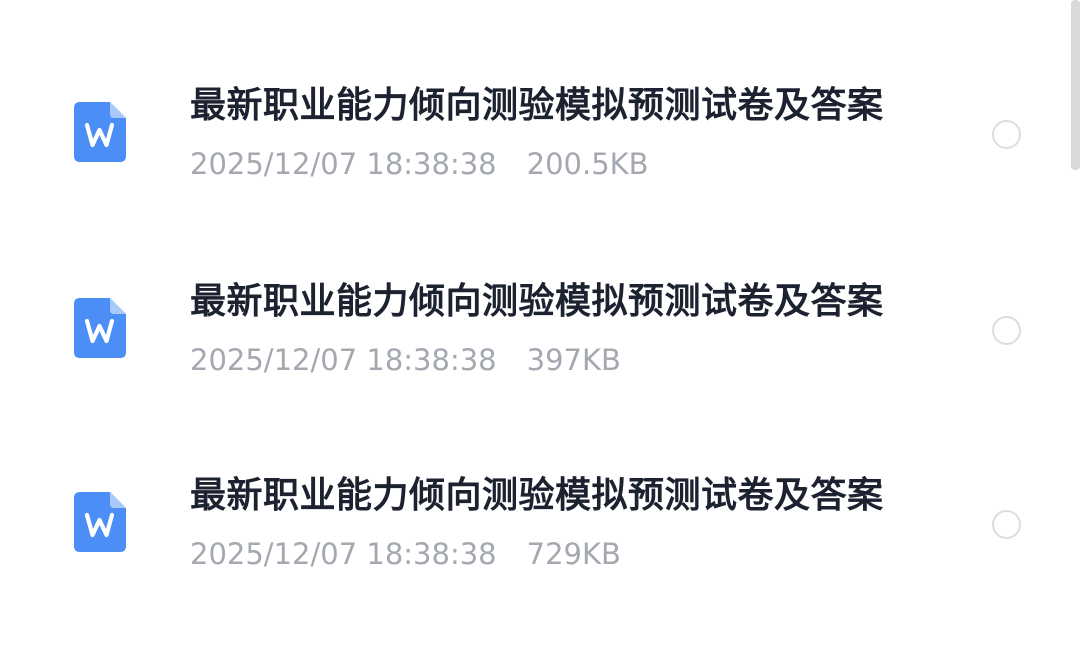 This screenshot has height=669, width=1080. What do you see at coordinates (1075, 85) in the screenshot?
I see `scrollbar-thumb` at bounding box center [1075, 85].